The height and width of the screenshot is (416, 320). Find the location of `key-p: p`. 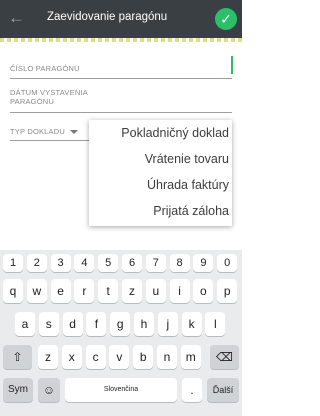

key-p: p is located at coordinates (227, 291).